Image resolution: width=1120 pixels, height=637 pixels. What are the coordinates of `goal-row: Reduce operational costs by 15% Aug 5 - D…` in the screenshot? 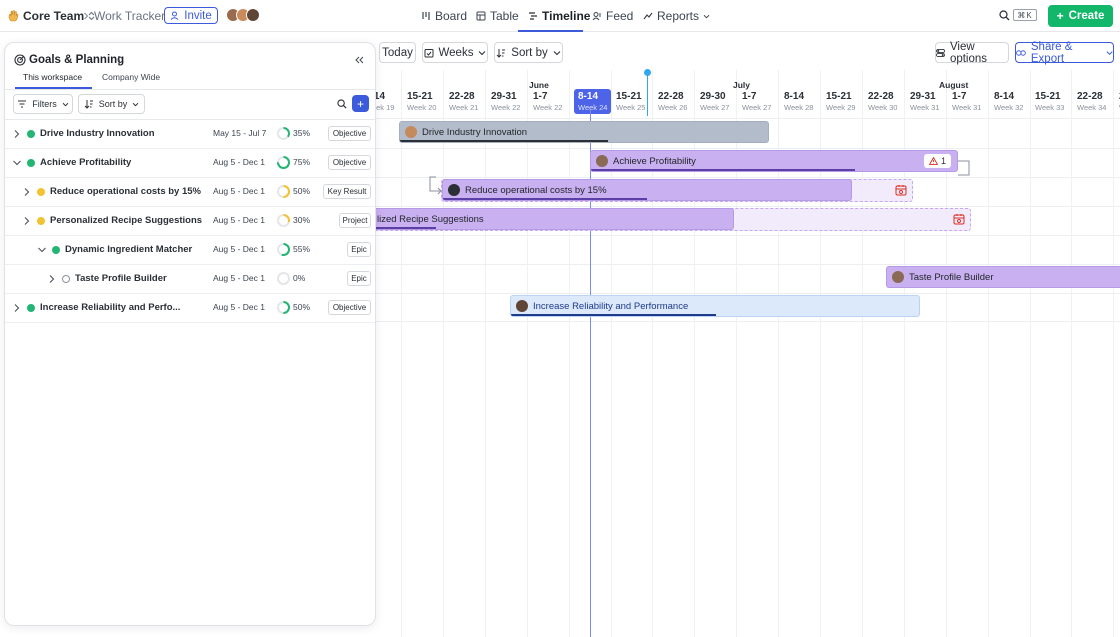 It's located at (190, 192).